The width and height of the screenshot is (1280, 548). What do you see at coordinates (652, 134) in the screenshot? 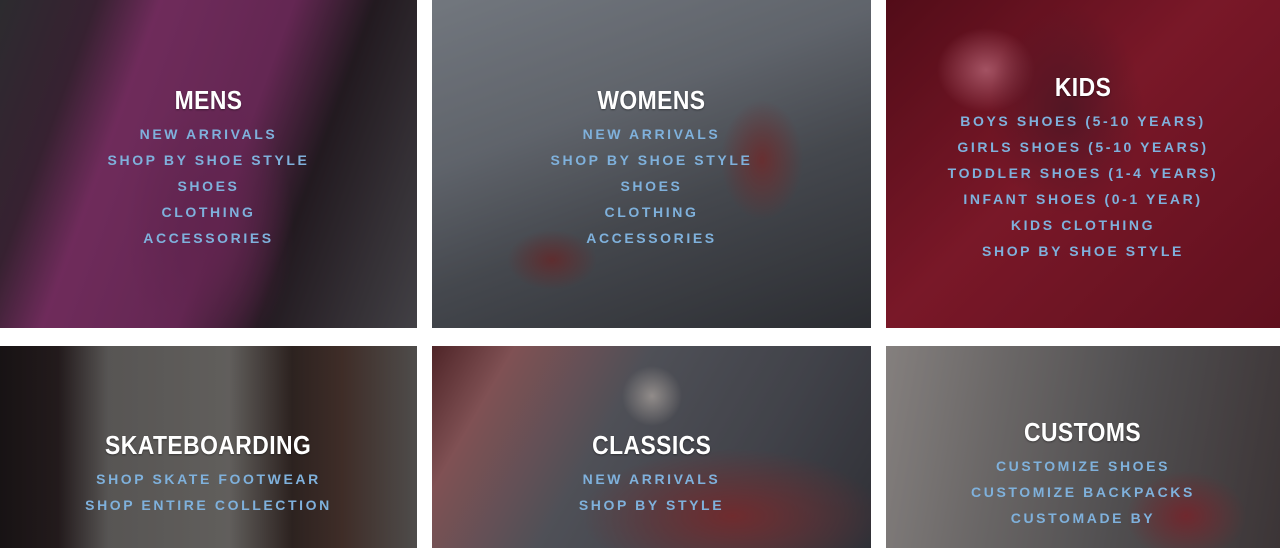
I see `womens-link-new-arrivals: NEW ARRIVALS` at bounding box center [652, 134].